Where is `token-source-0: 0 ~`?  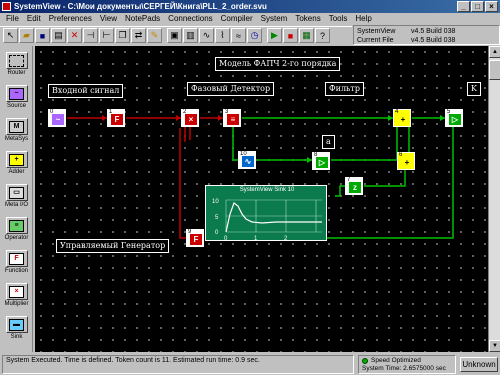
token-source-0: 0 ~ is located at coordinates (57, 118).